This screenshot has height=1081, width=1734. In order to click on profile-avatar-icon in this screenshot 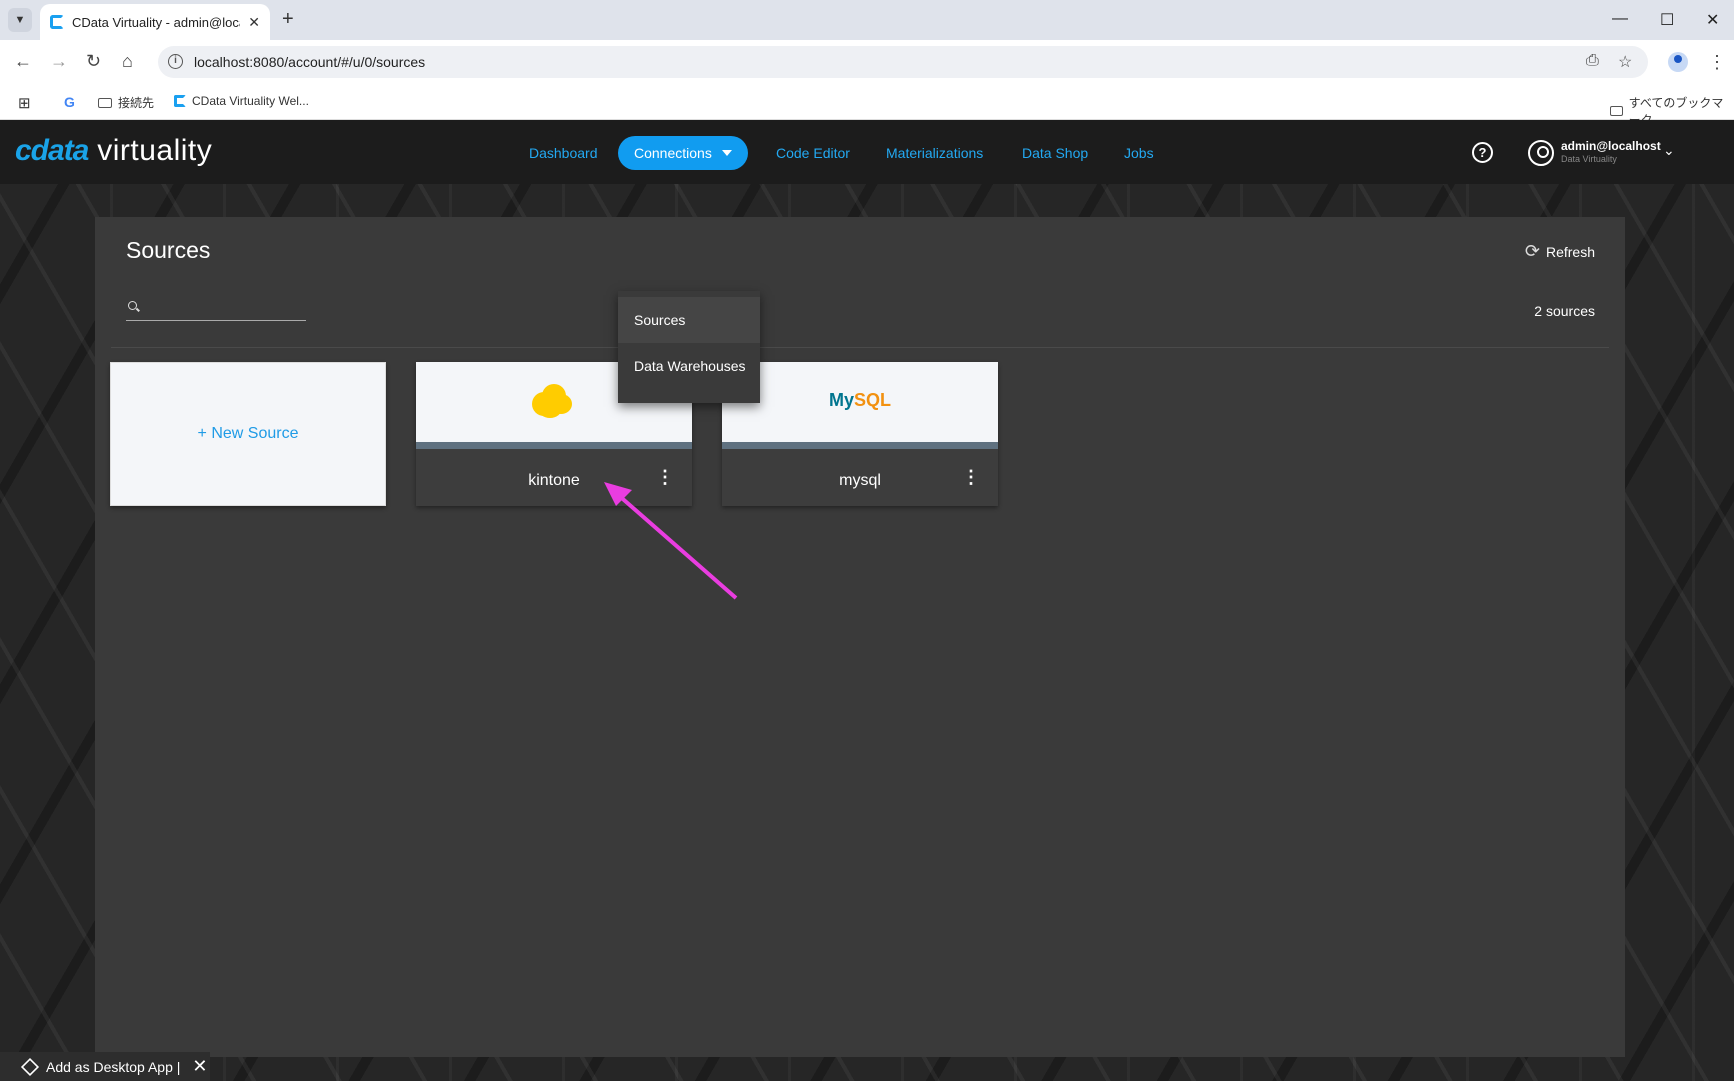, I will do `click(1678, 62)`.